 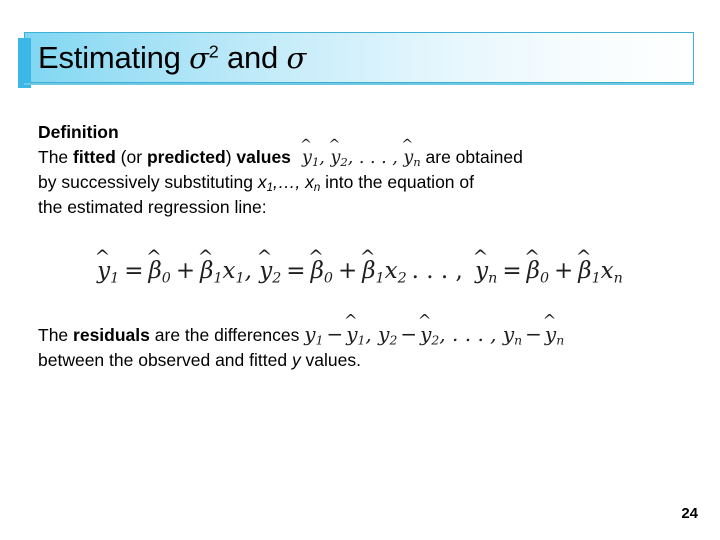 What do you see at coordinates (263, 156) in the screenshot?
I see `bold-values: values` at bounding box center [263, 156].